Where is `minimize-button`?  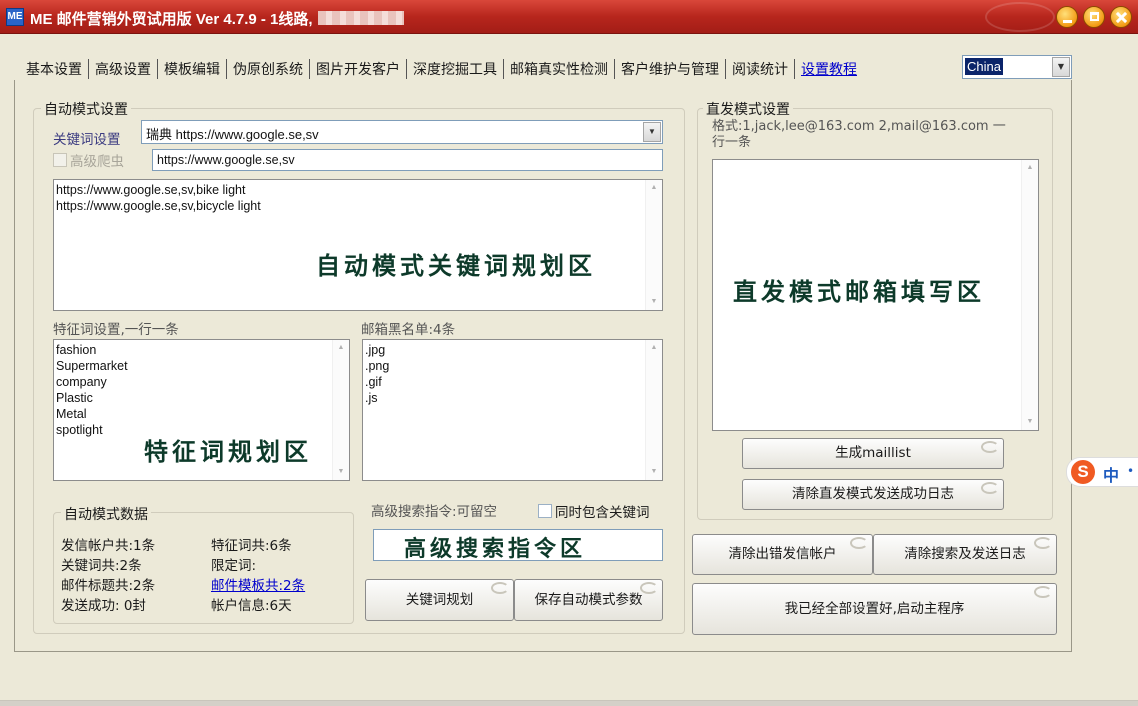
minimize-button is located at coordinates (1067, 17).